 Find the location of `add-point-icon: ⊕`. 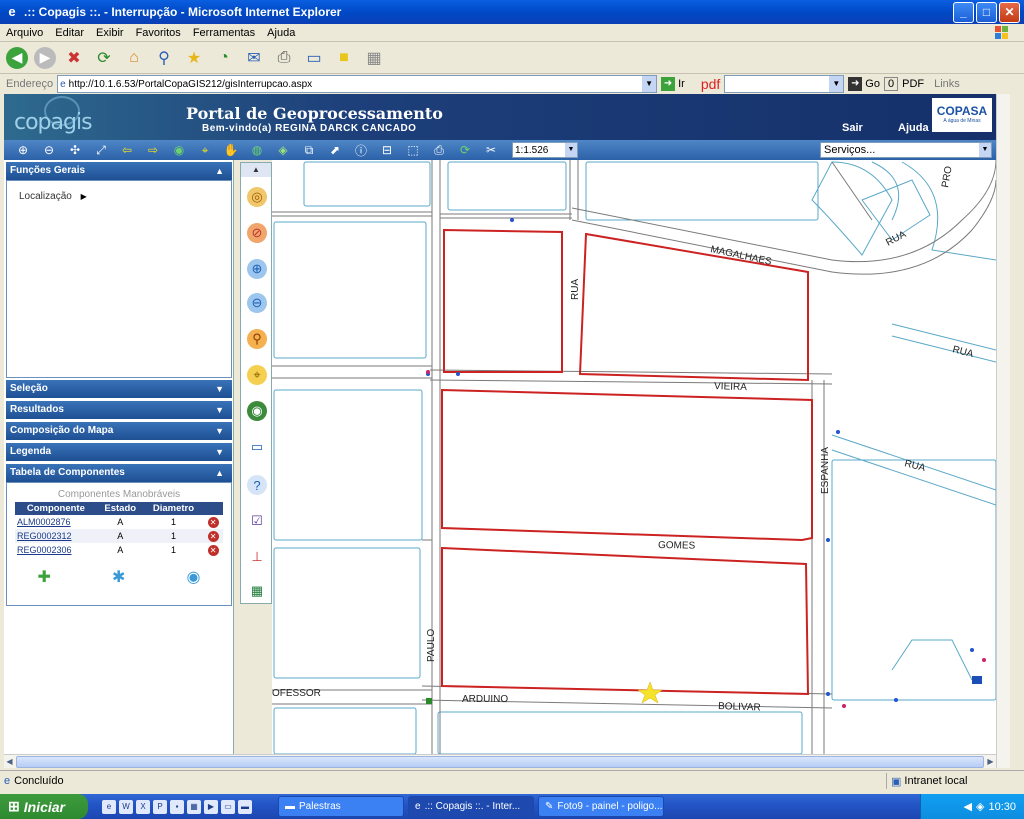

add-point-icon: ⊕ is located at coordinates (257, 269).